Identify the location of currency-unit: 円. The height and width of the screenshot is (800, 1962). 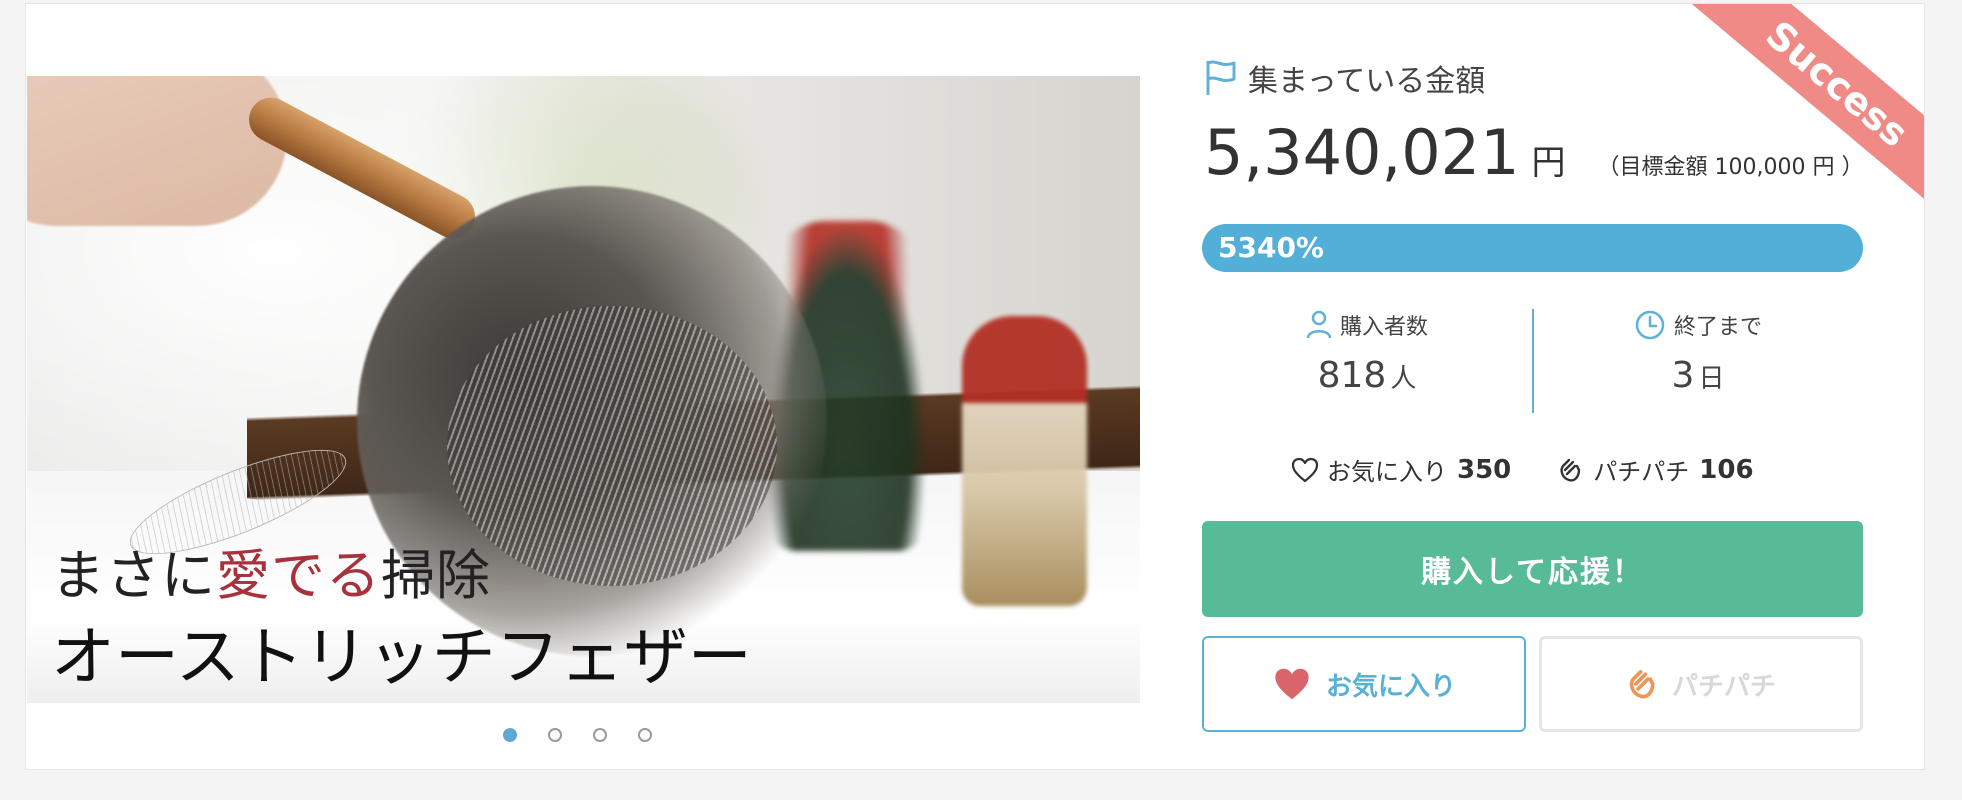
(1548, 163).